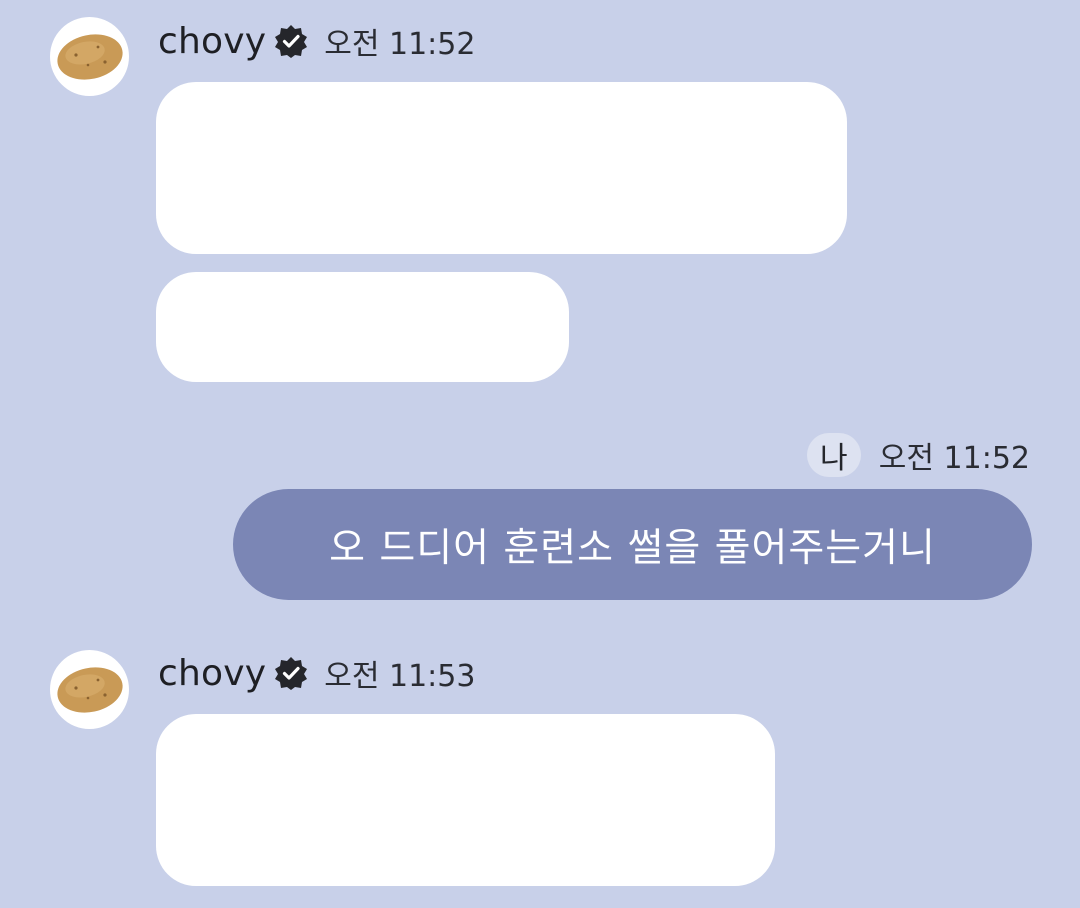  Describe the element at coordinates (833, 455) in the screenshot. I see `me-label: 나` at that location.